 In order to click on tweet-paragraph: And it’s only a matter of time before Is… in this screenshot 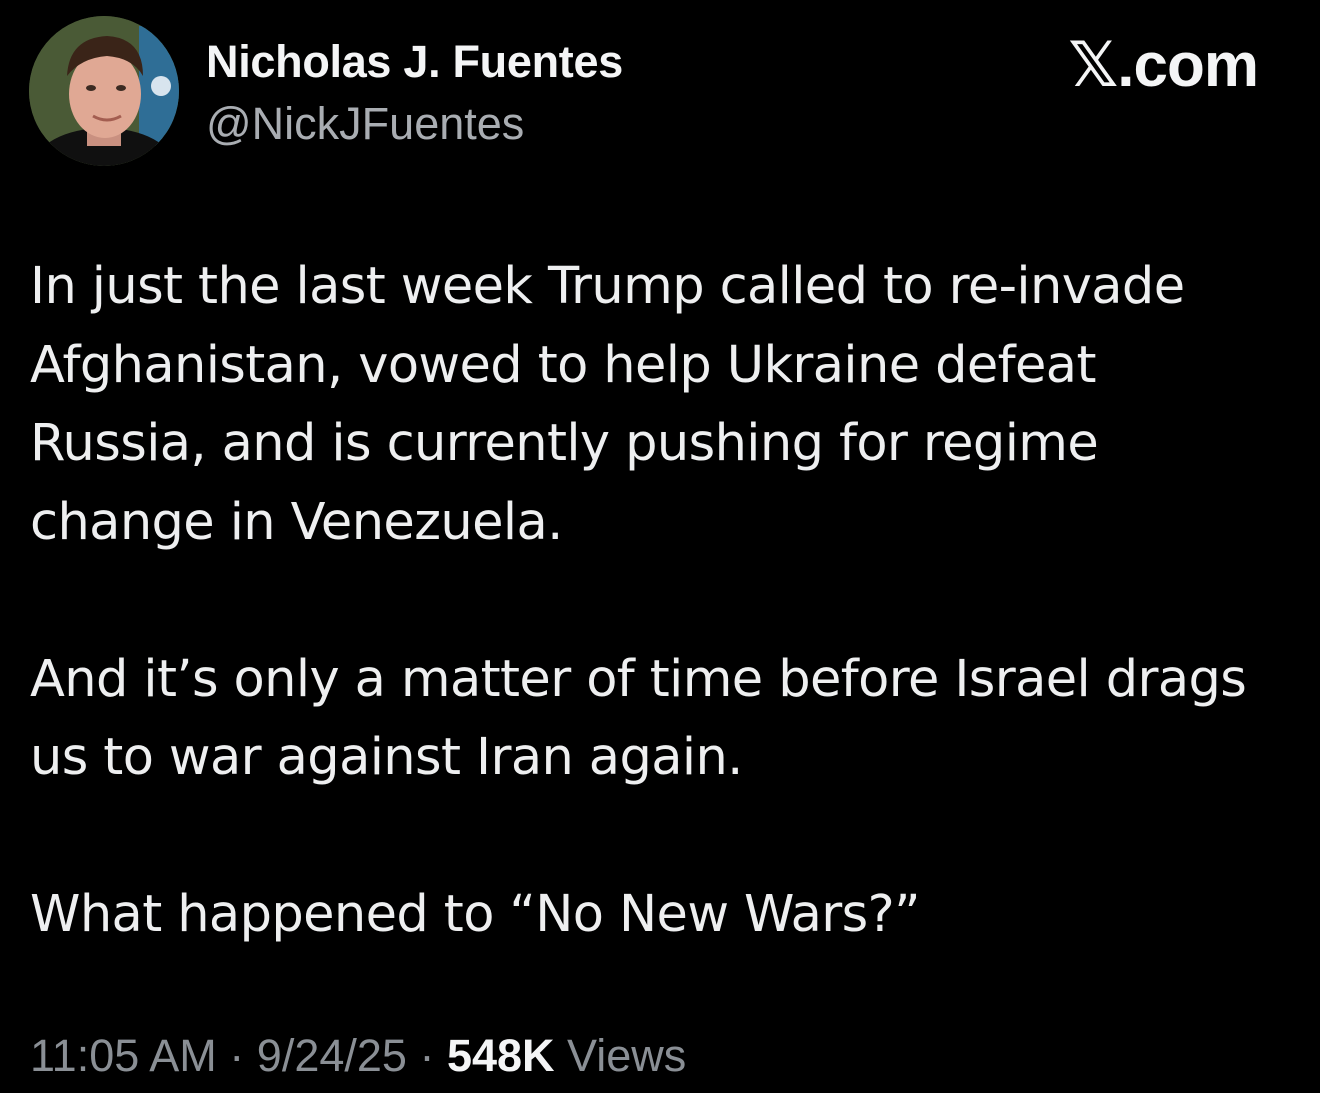, I will do `click(660, 719)`.